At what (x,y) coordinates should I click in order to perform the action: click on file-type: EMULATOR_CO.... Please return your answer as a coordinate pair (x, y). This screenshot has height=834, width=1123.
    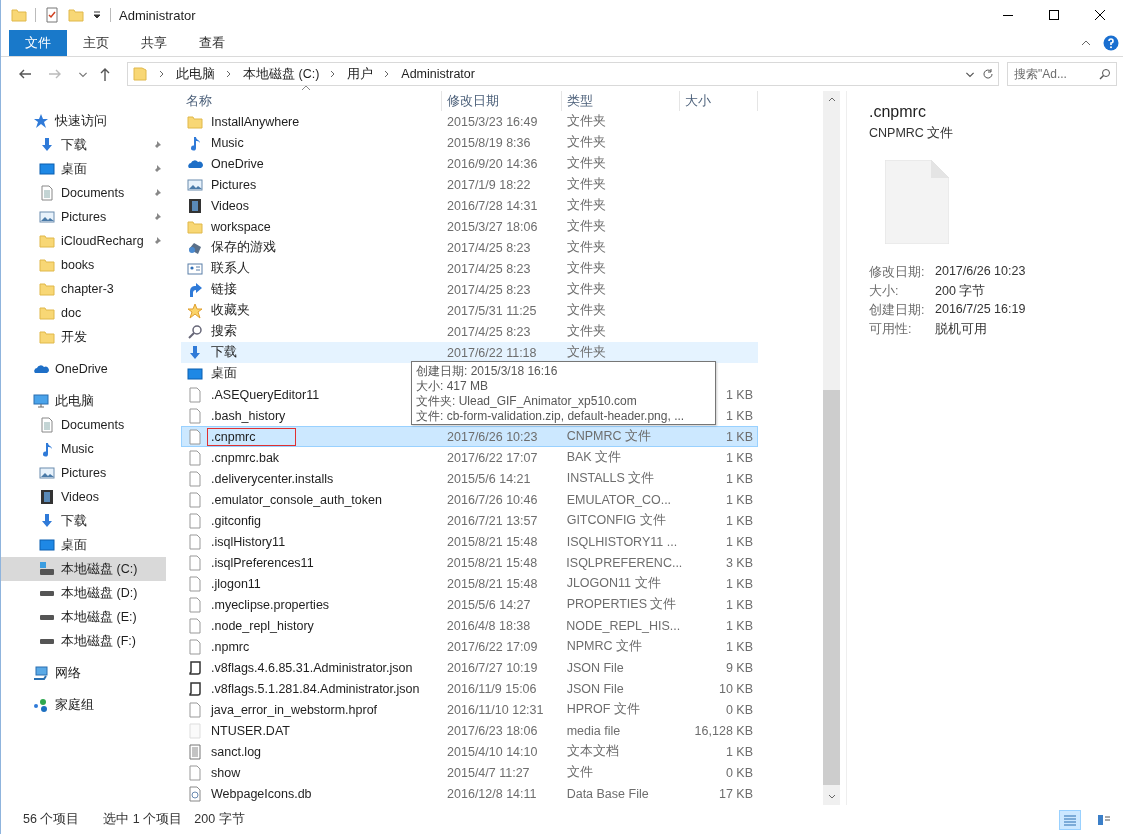
    Looking at the image, I should click on (619, 499).